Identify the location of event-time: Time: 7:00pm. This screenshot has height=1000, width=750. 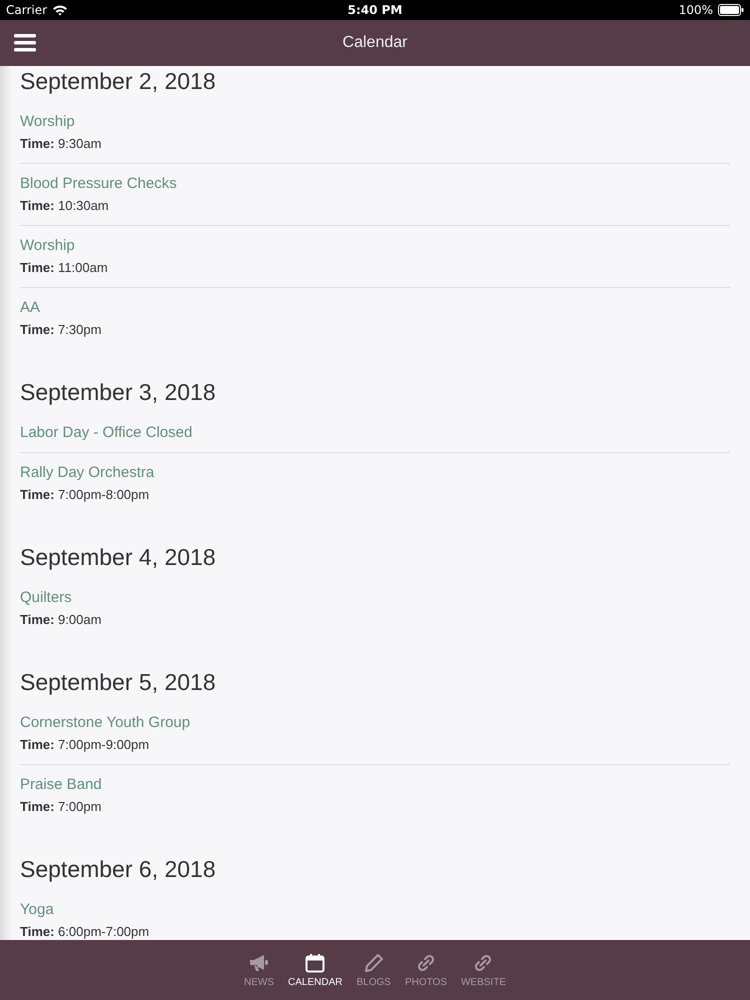
(61, 807).